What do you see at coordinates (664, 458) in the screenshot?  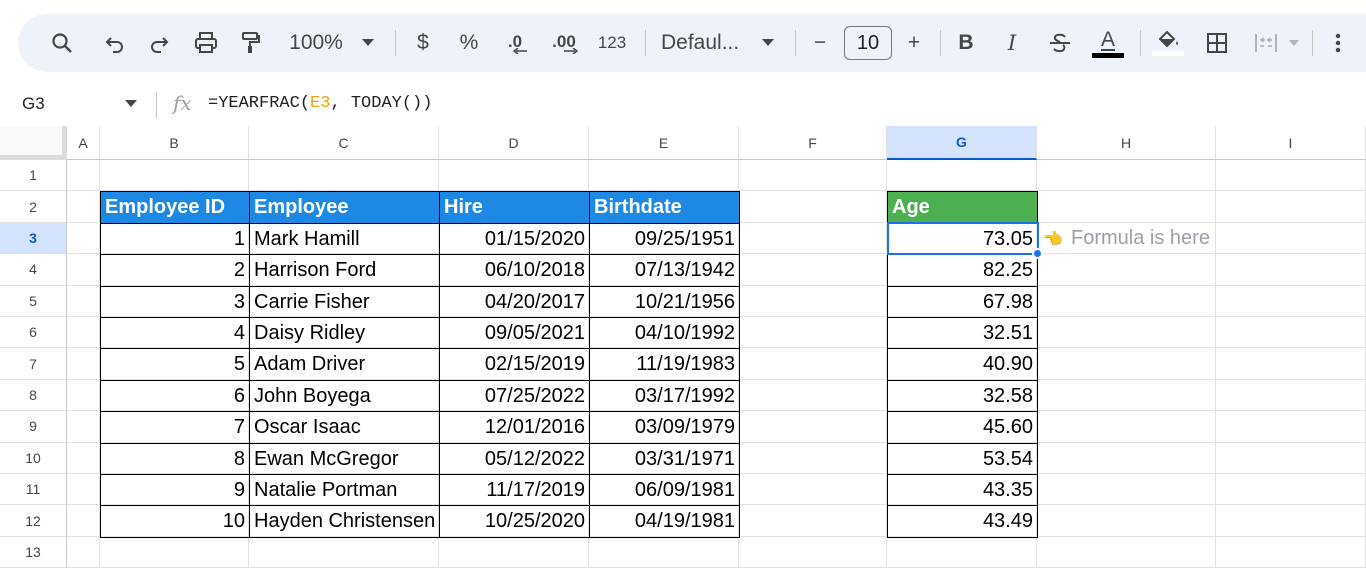 I see `table-cell: 03/31/1971` at bounding box center [664, 458].